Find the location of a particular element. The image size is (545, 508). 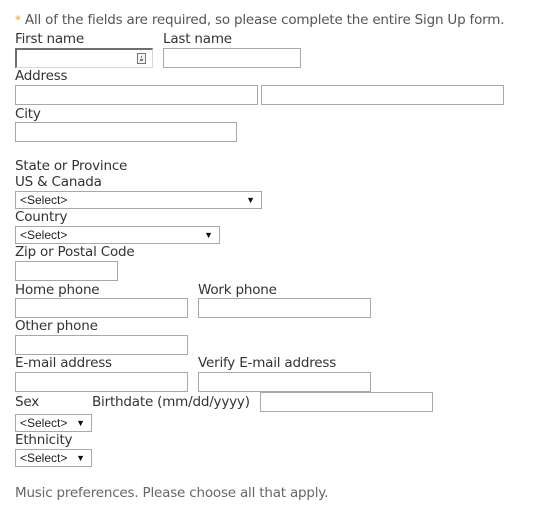

first-name-label: First name is located at coordinates (49, 39).